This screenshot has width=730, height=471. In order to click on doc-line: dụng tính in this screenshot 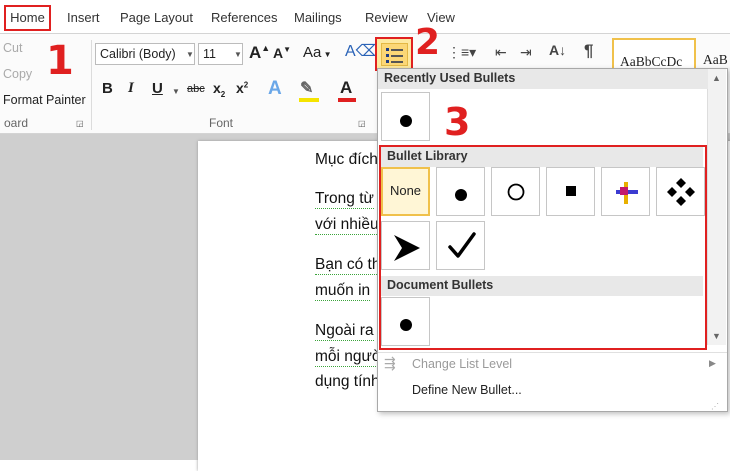, I will do `click(347, 381)`.